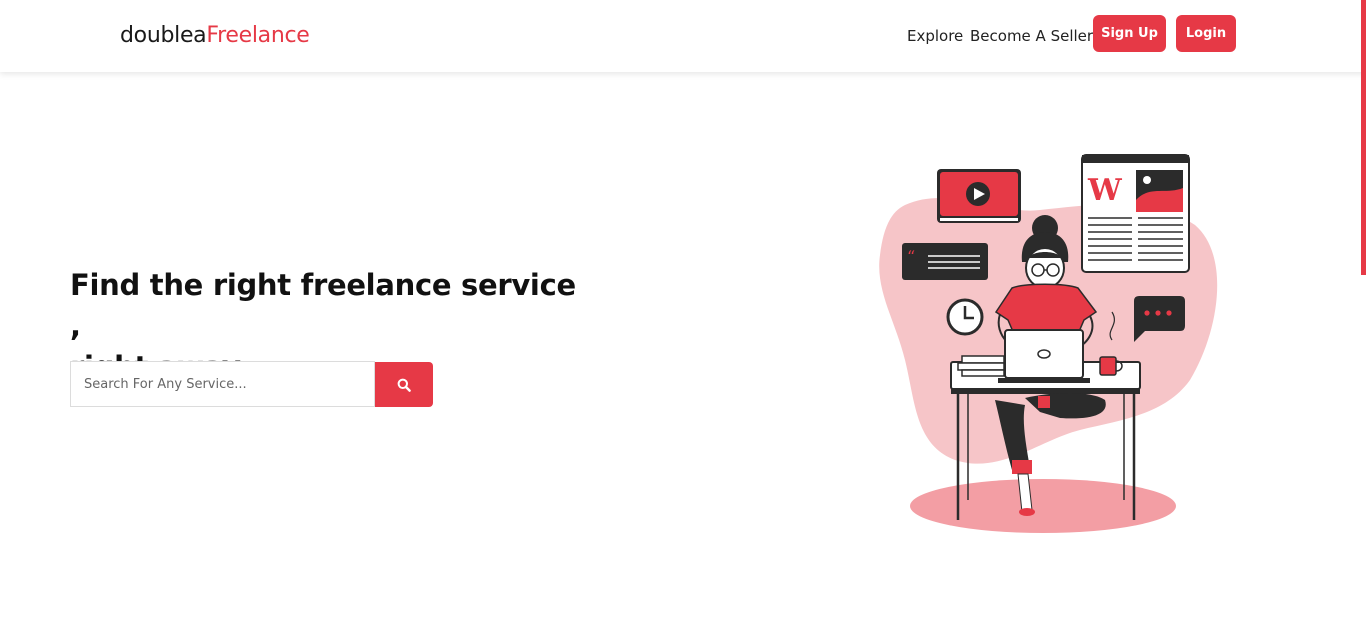 This screenshot has height=637, width=1366. Describe the element at coordinates (945, 261) in the screenshot. I see `quote-card-icon: “` at that location.